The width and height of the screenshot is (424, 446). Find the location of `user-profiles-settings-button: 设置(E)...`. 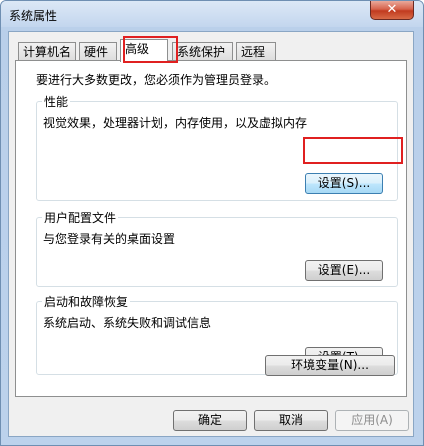

user-profiles-settings-button: 设置(E)... is located at coordinates (344, 270).